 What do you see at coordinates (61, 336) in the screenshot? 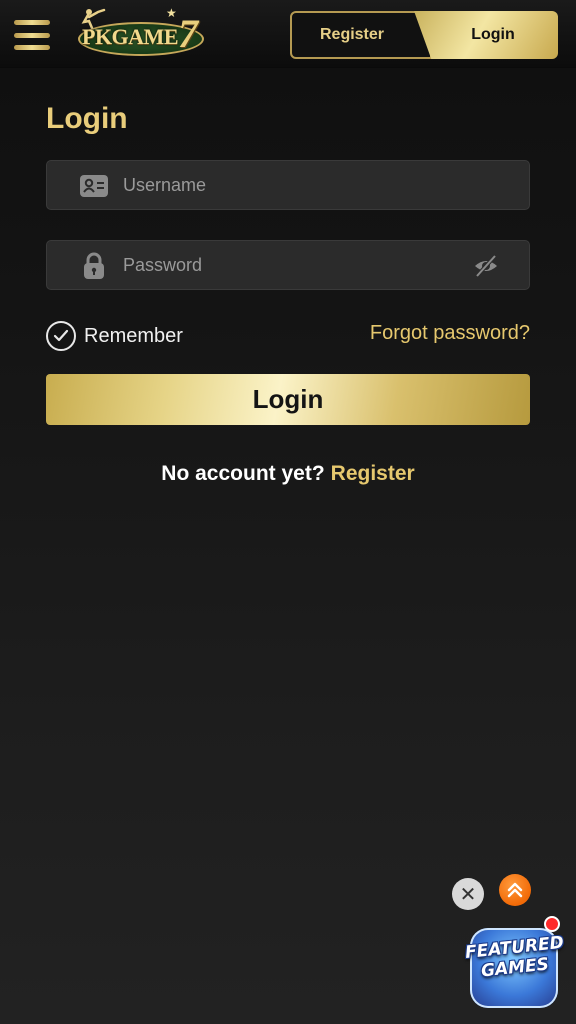
I see `check-circle-icon` at bounding box center [61, 336].